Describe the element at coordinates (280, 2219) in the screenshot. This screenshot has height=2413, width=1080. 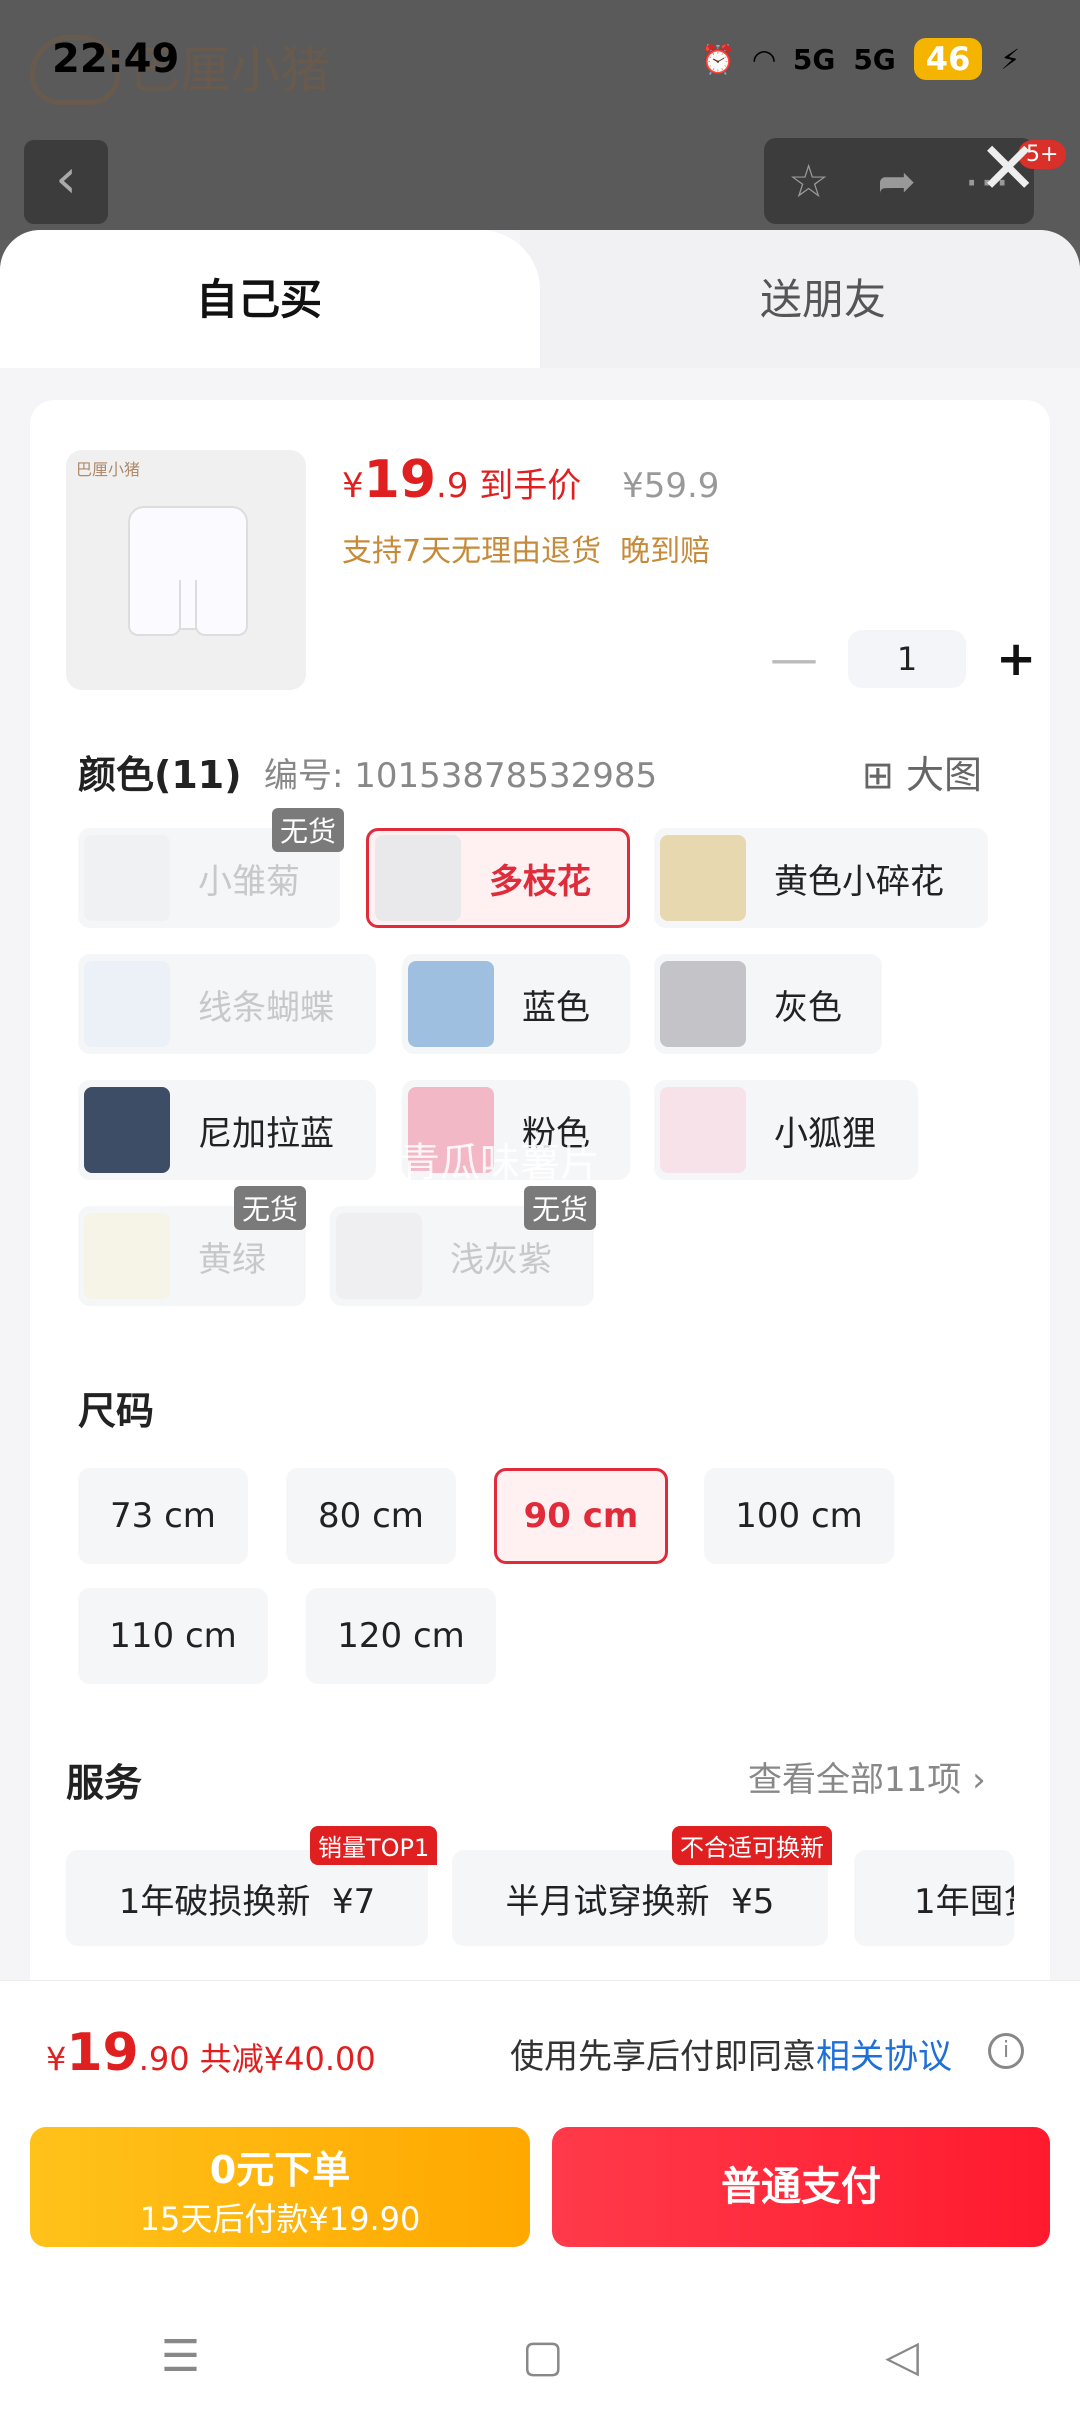
I see `zero-order-sublabel: 15天后付款¥19.90` at that location.